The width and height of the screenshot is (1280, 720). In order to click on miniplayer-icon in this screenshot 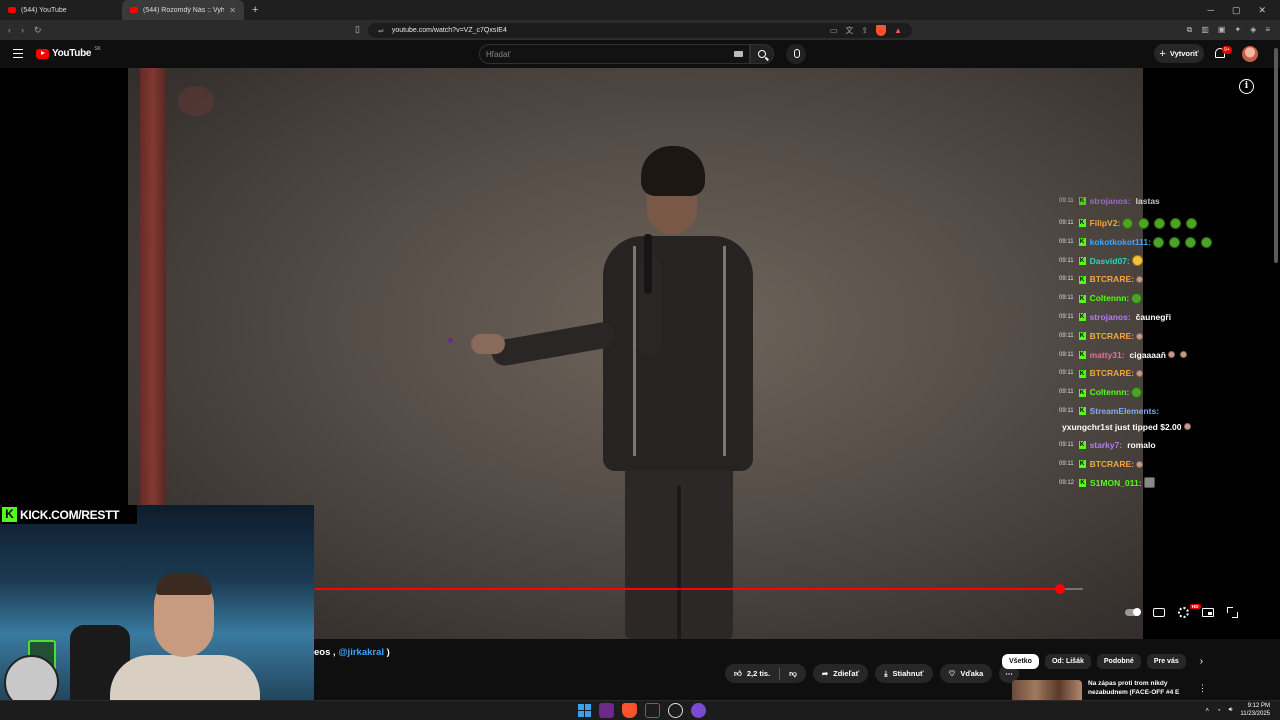, I will do `click(1208, 612)`.